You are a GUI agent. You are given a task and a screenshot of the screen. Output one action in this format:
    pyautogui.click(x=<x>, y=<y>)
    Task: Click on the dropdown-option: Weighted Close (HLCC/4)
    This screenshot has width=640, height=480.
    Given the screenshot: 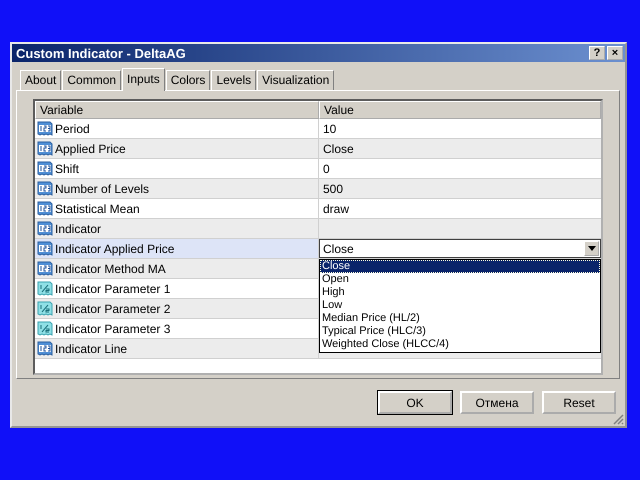 What is the action you would take?
    pyautogui.click(x=460, y=344)
    